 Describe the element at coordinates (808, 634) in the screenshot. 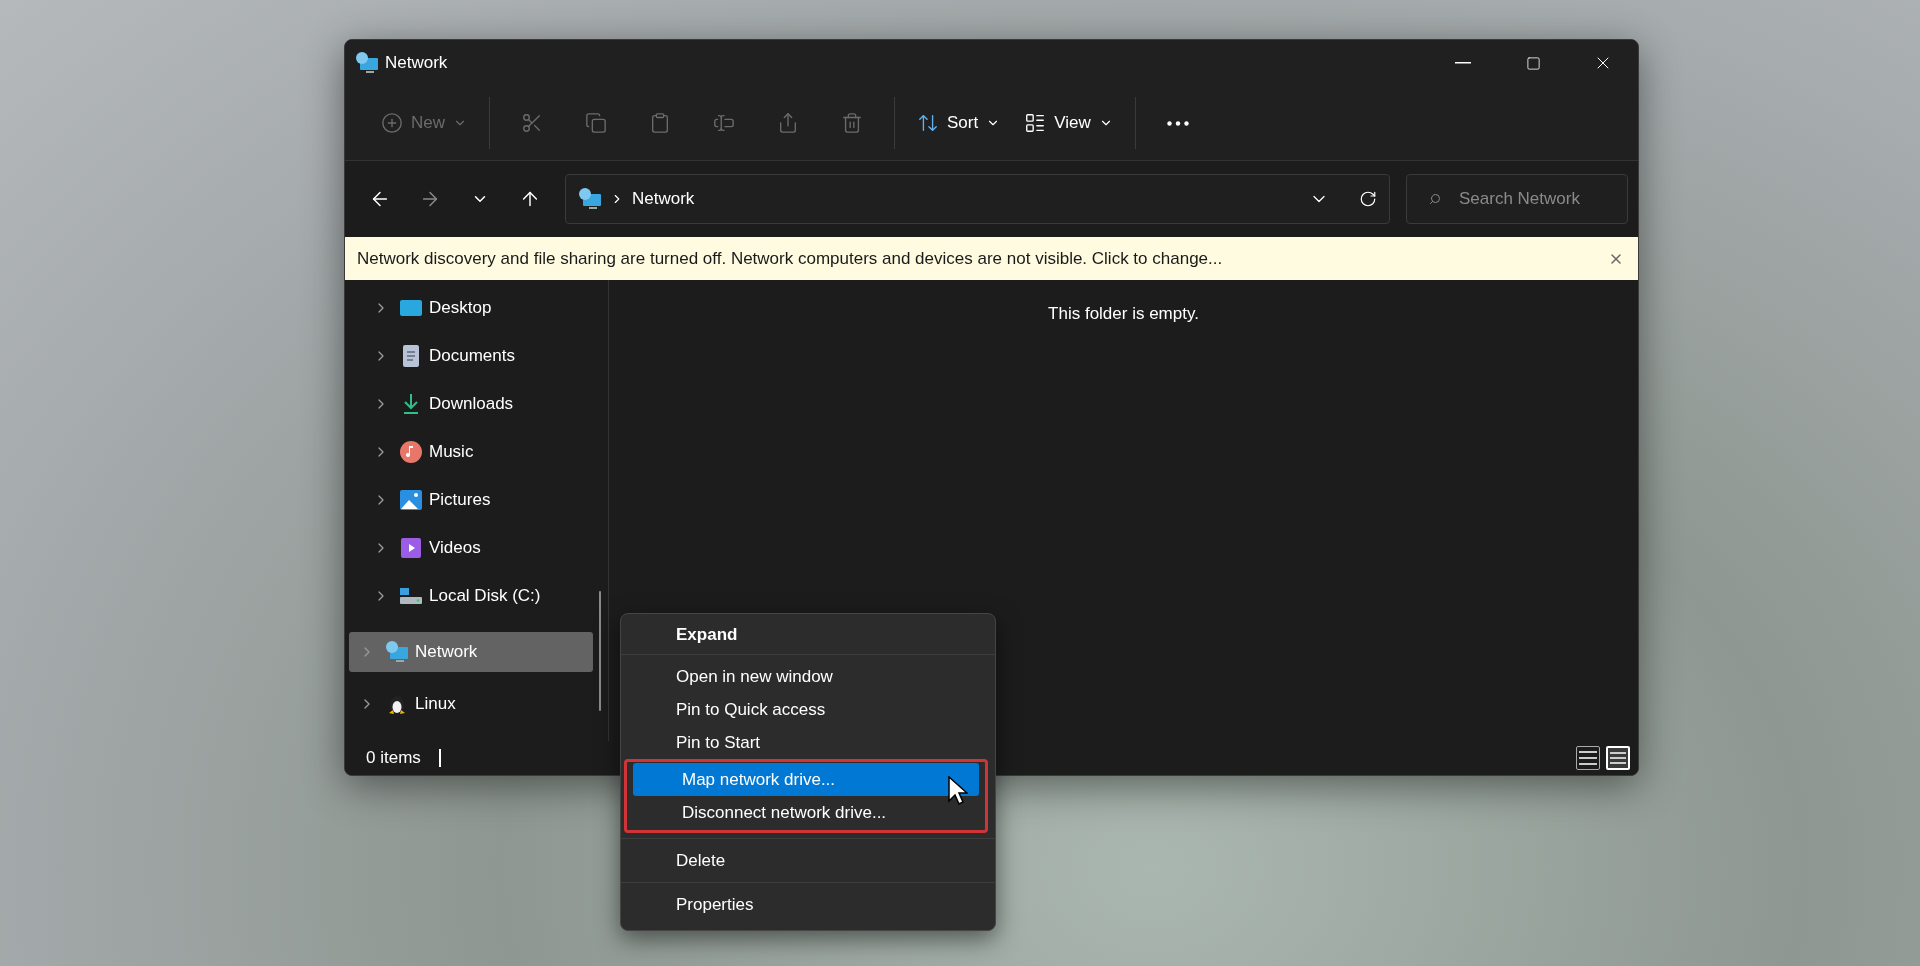

I see `menu-item: Expand` at that location.